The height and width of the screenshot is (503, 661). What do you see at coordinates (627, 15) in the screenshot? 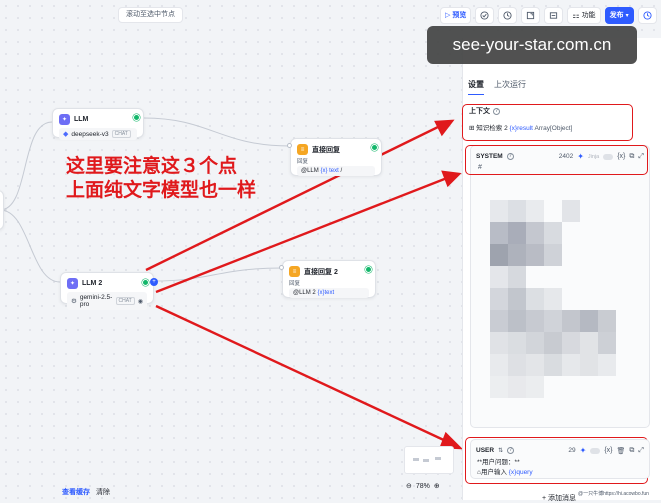
I see `chevron-down-icon: ▾` at bounding box center [627, 15].